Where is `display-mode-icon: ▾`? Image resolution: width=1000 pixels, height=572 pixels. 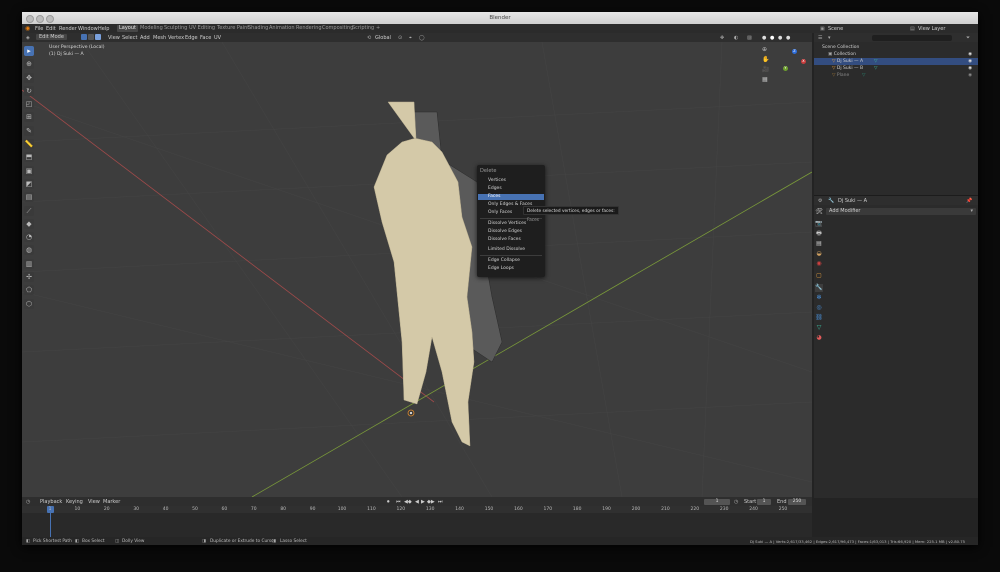 display-mode-icon: ▾ is located at coordinates (829, 38).